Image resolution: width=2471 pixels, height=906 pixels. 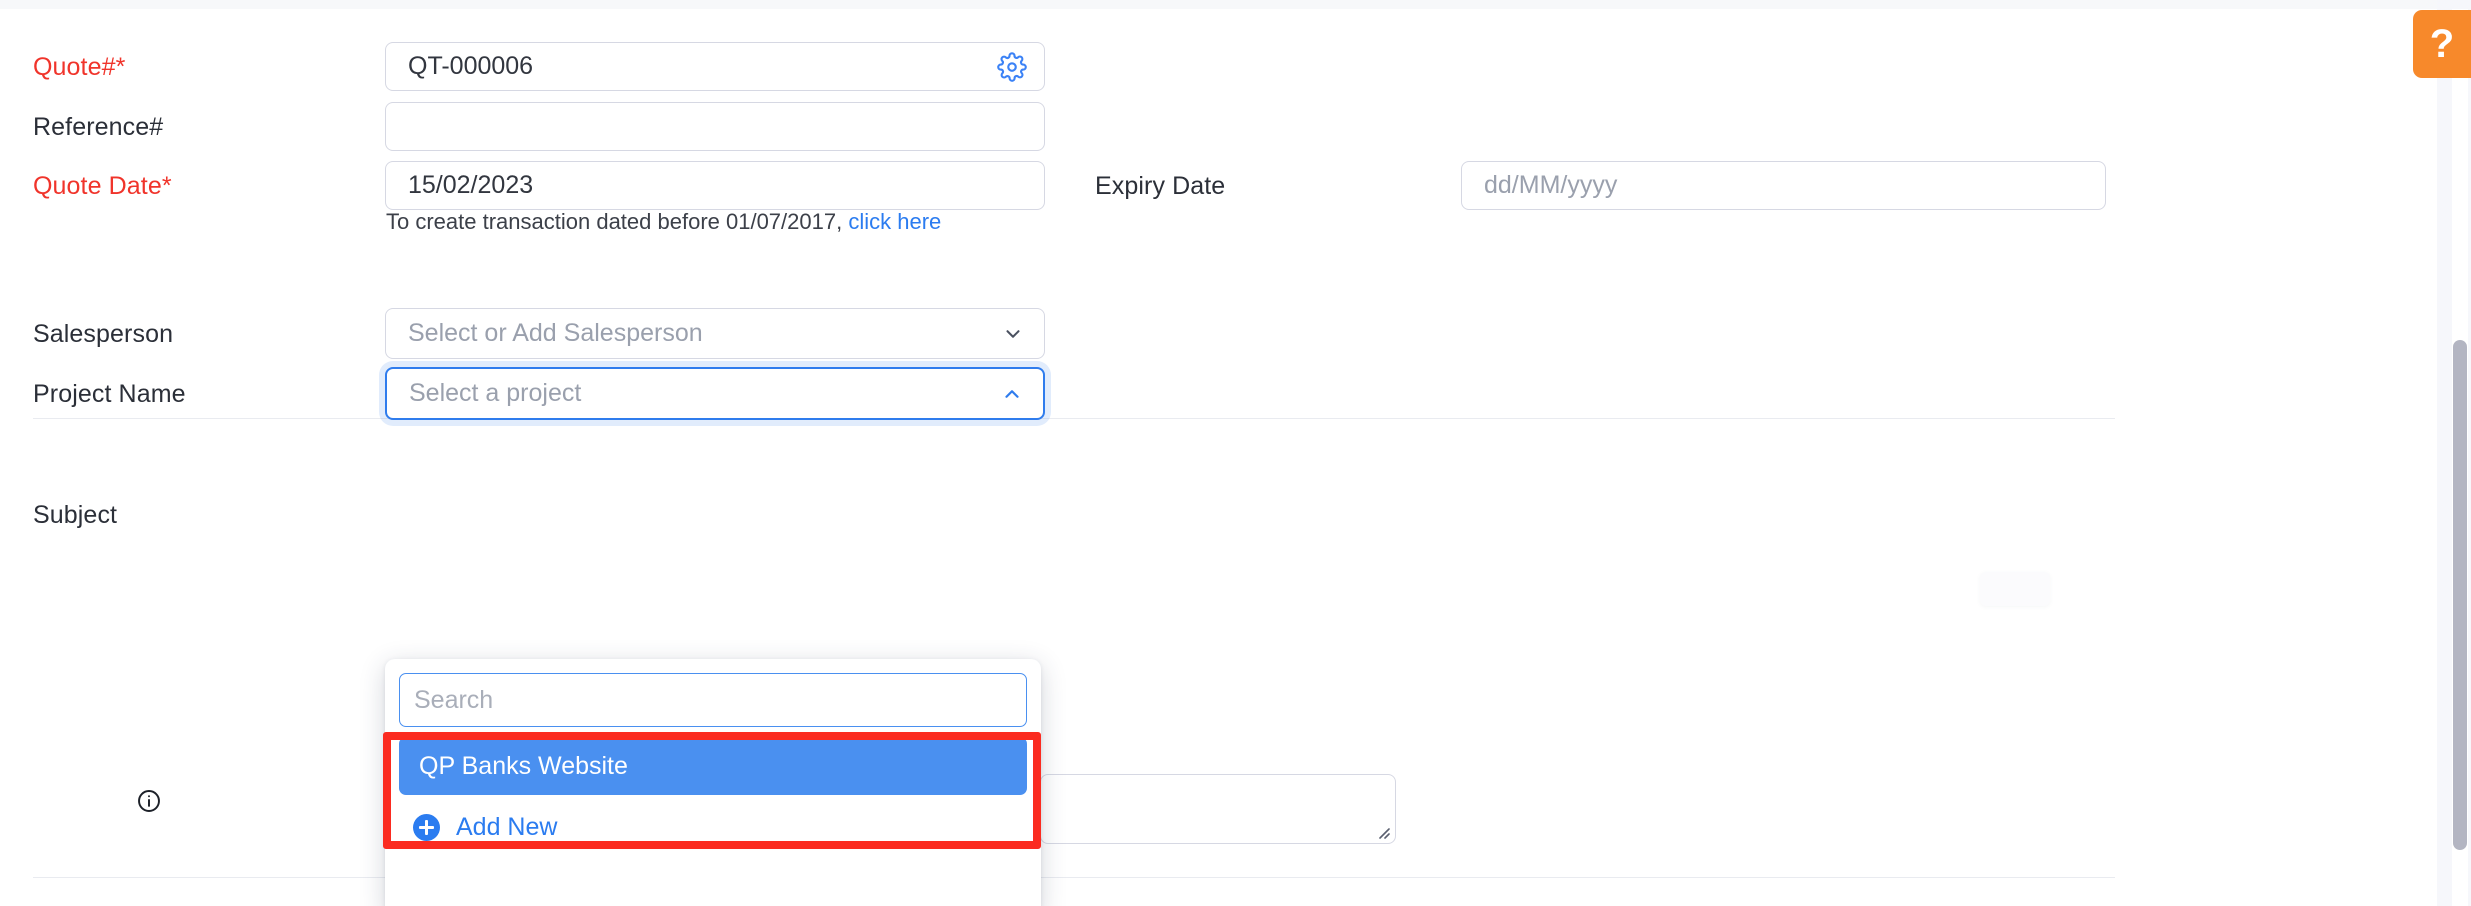 What do you see at coordinates (507, 827) in the screenshot?
I see `add-new-label: Add New` at bounding box center [507, 827].